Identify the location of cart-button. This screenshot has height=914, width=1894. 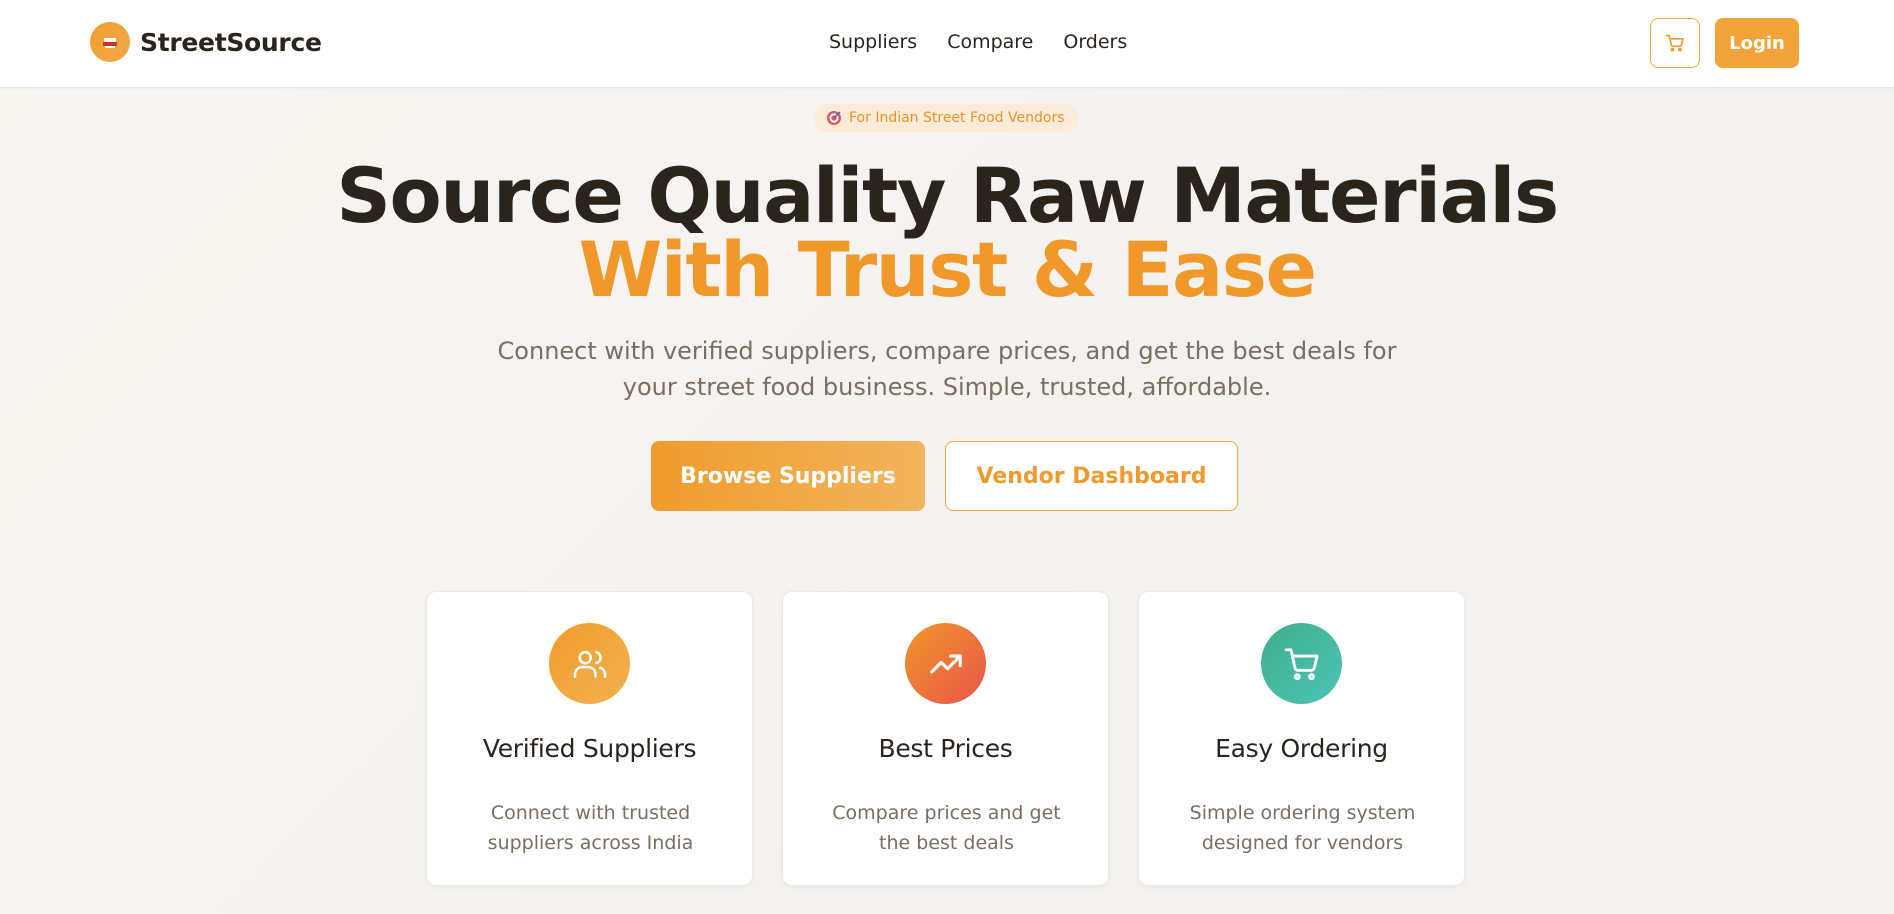
(1675, 43).